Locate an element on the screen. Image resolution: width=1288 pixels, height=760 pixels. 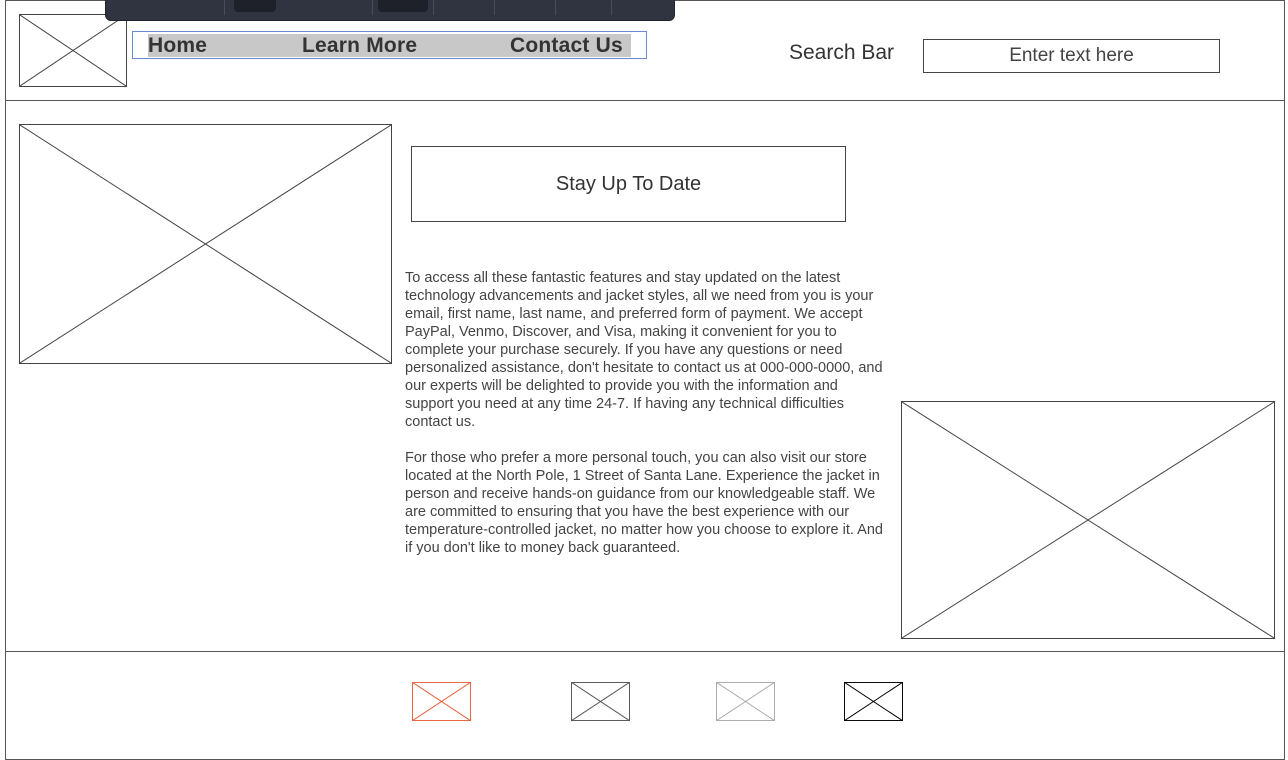
stay-up-to-date-box: Stay Up To Date is located at coordinates (628, 184).